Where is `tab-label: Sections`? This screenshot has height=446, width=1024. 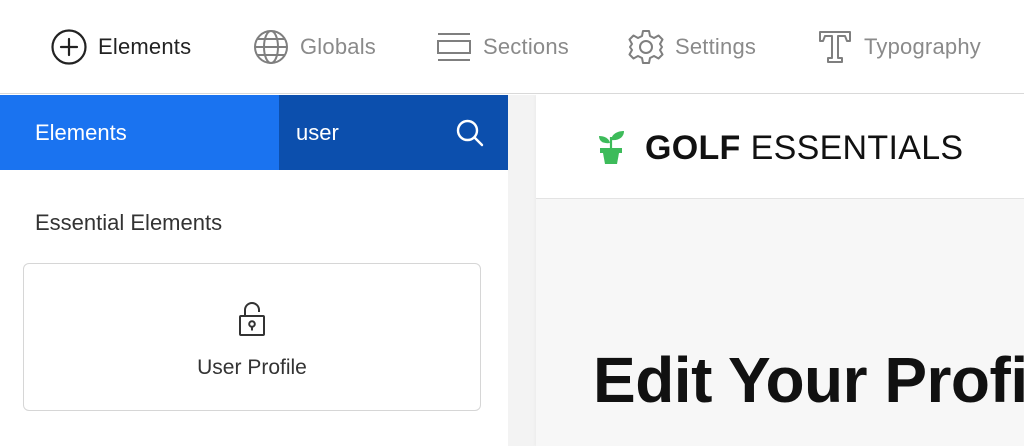
tab-label: Sections is located at coordinates (526, 46).